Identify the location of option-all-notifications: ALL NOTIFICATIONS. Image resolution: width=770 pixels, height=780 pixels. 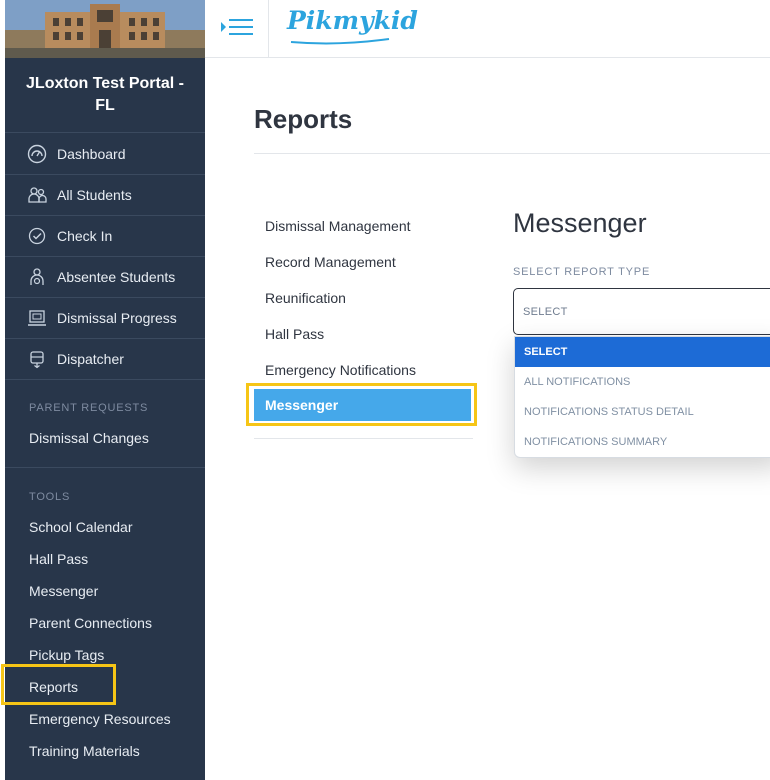
(642, 382).